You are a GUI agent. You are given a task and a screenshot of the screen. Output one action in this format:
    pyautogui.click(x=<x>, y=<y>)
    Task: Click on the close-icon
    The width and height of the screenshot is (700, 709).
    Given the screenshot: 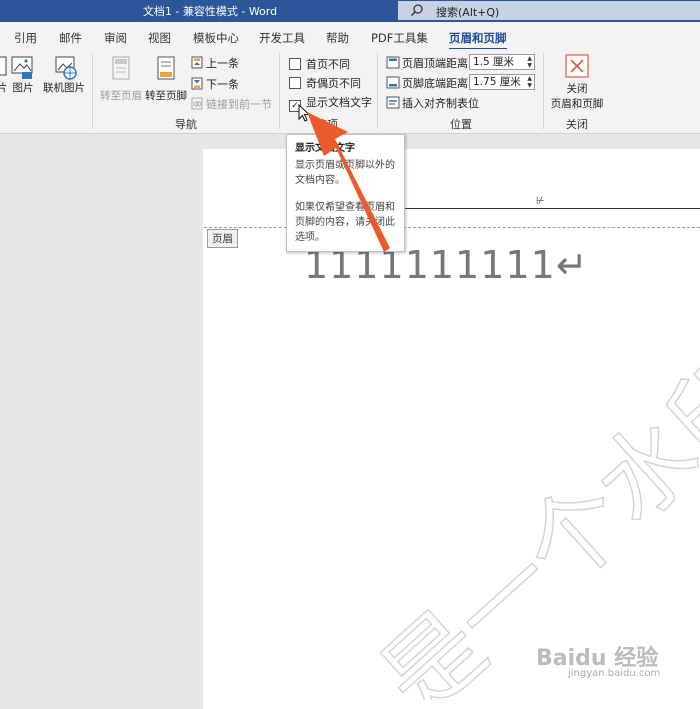 What is the action you would take?
    pyautogui.click(x=577, y=66)
    